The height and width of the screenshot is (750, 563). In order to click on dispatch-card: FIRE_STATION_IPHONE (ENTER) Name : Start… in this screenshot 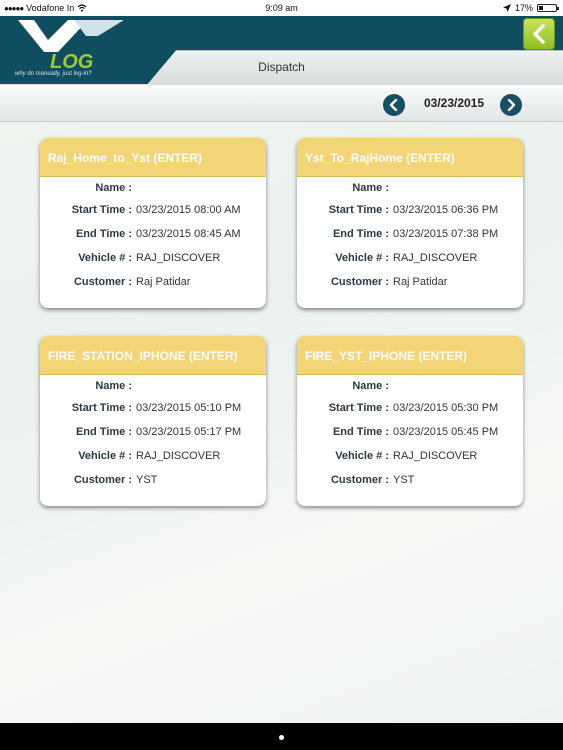, I will do `click(153, 421)`.